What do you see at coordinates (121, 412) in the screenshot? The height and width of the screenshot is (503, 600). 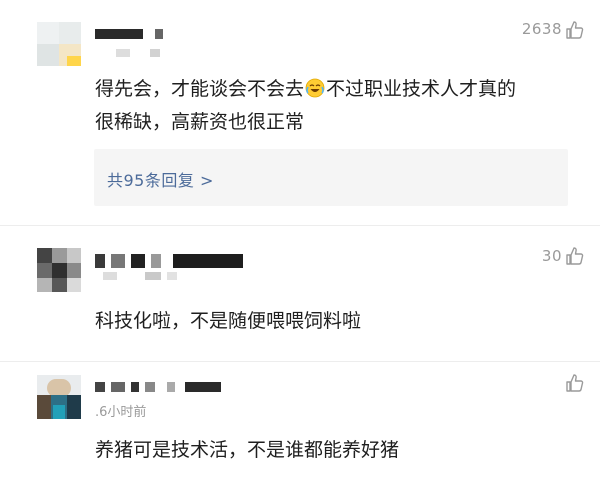 I see `timestamp: .6小时前` at bounding box center [121, 412].